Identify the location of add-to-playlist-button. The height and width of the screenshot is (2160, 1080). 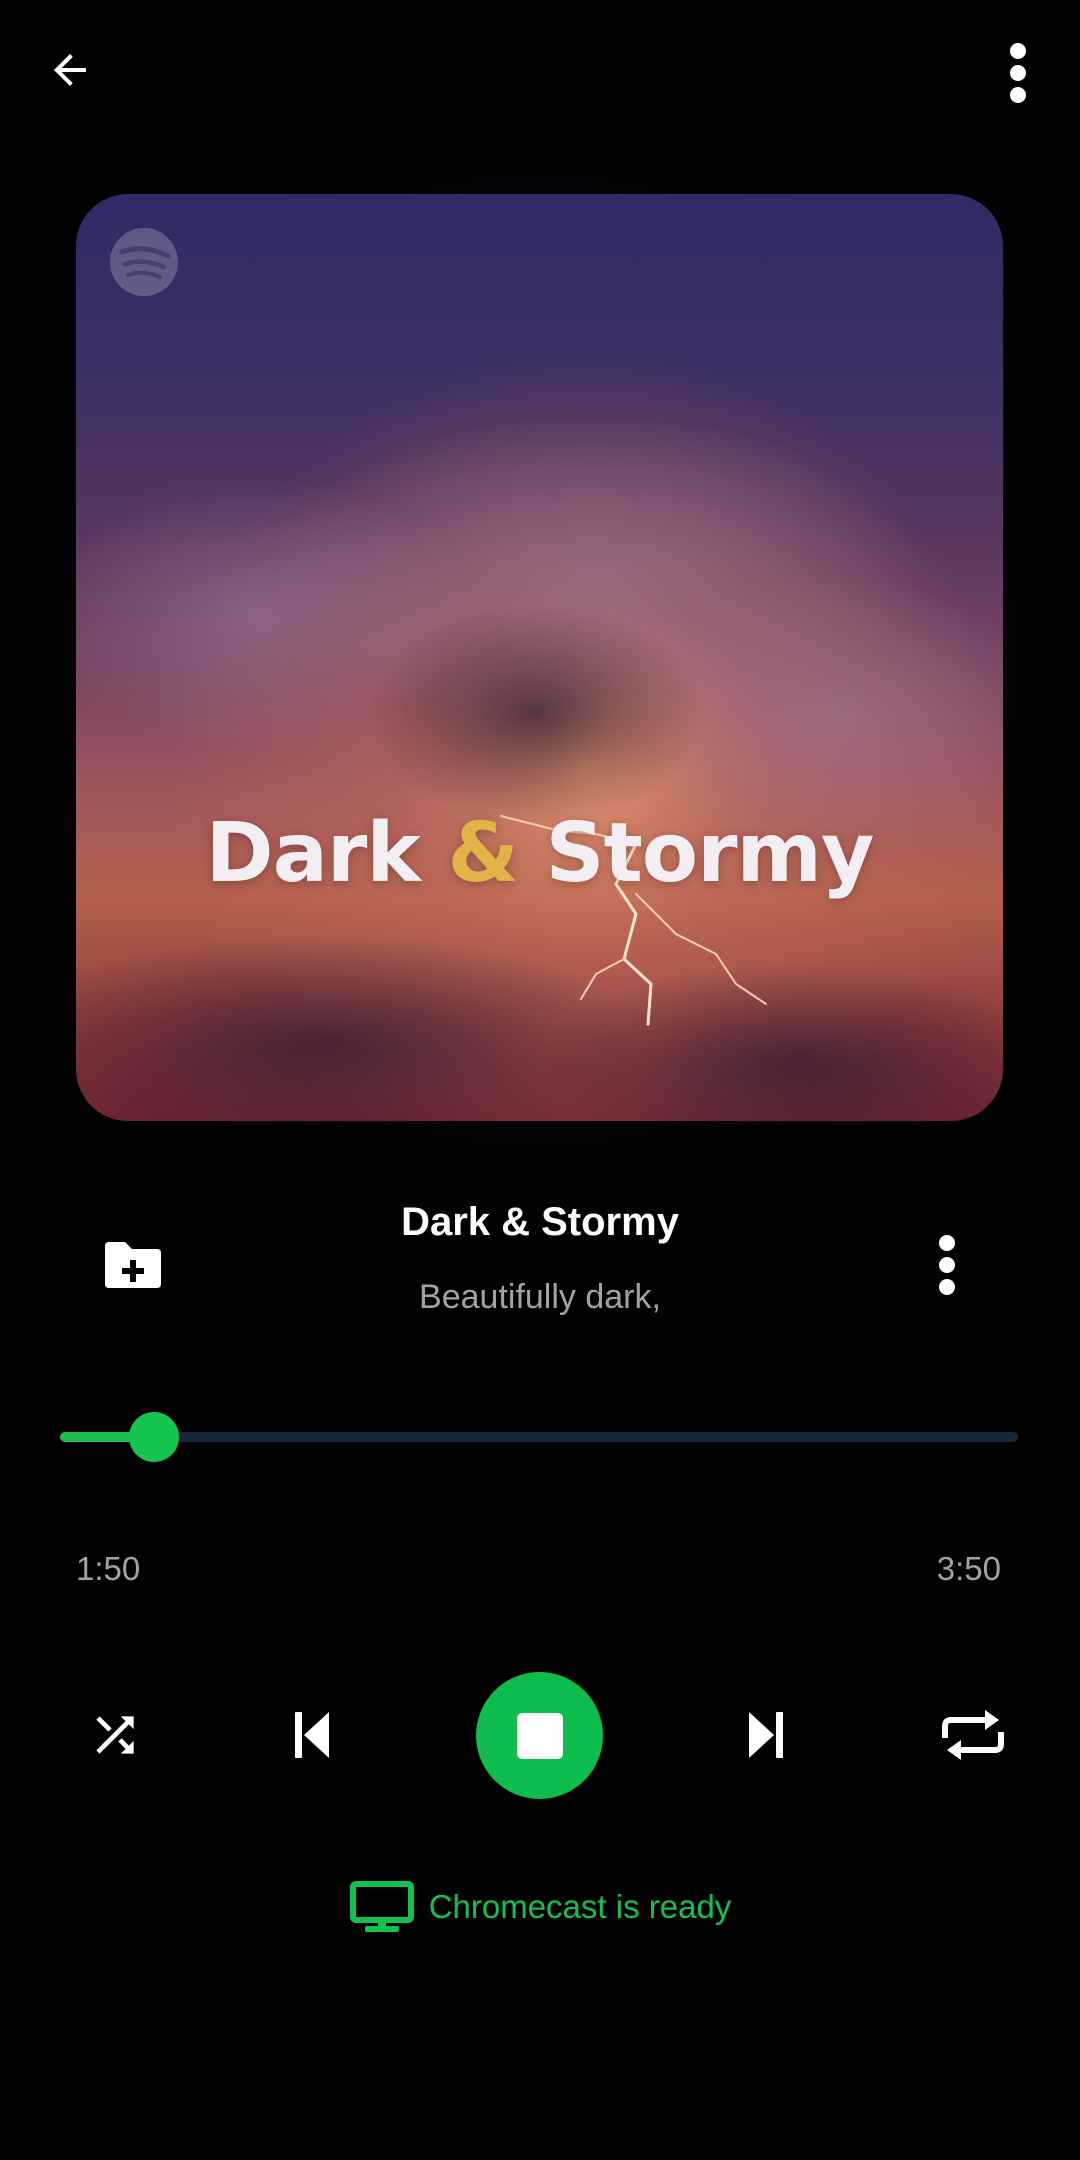
(133, 1265).